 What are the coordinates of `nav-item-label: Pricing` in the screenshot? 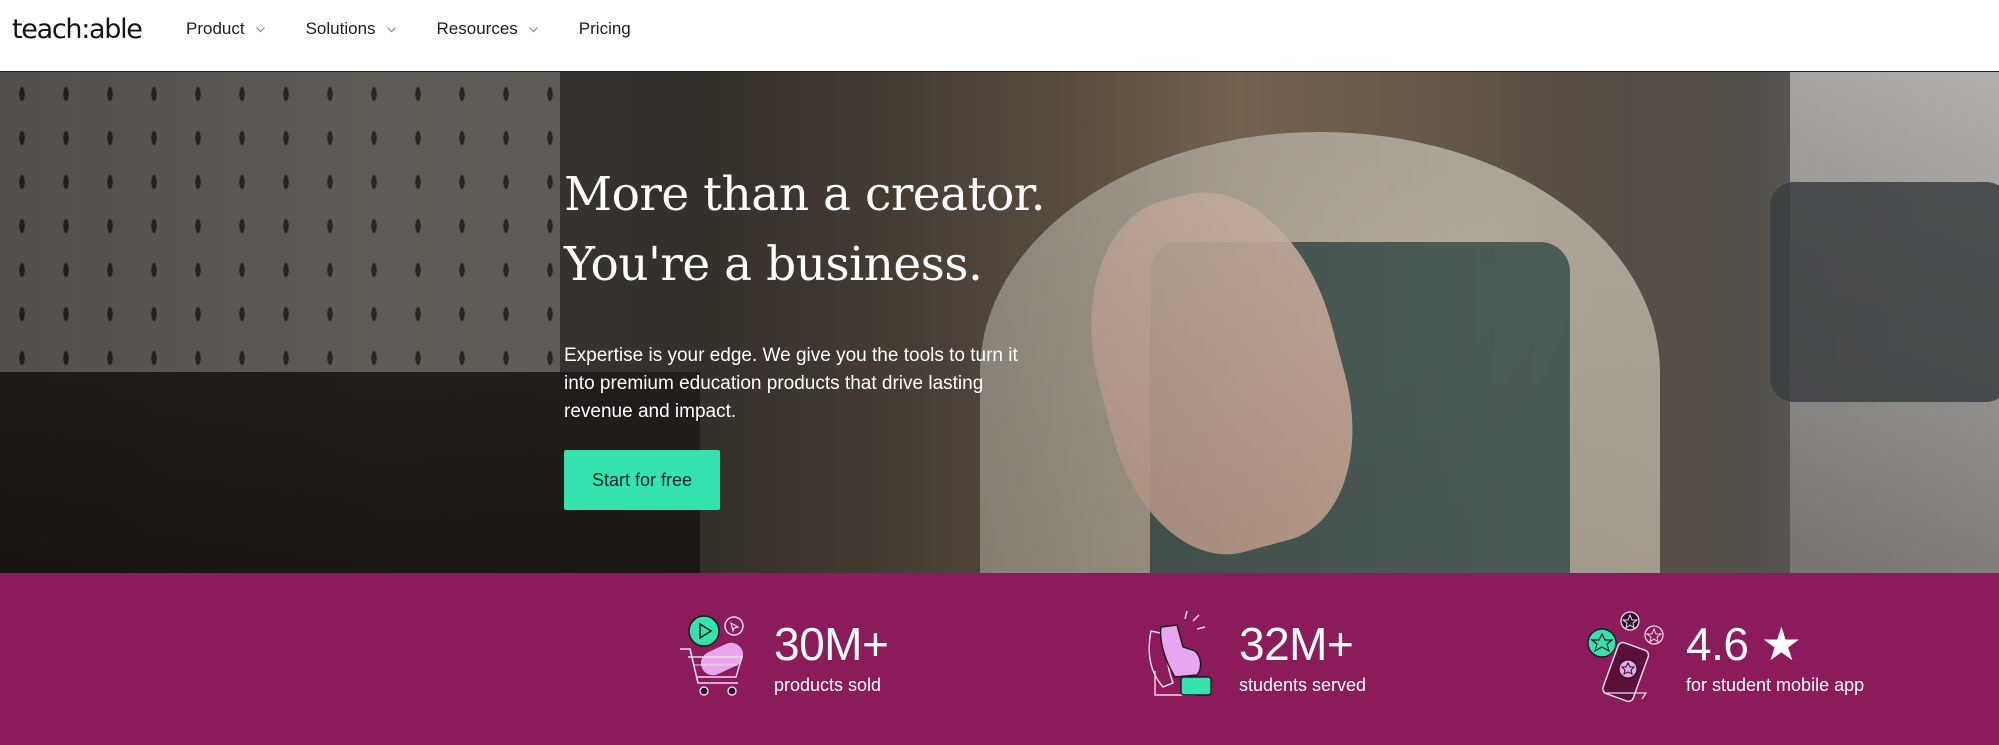 It's located at (604, 28).